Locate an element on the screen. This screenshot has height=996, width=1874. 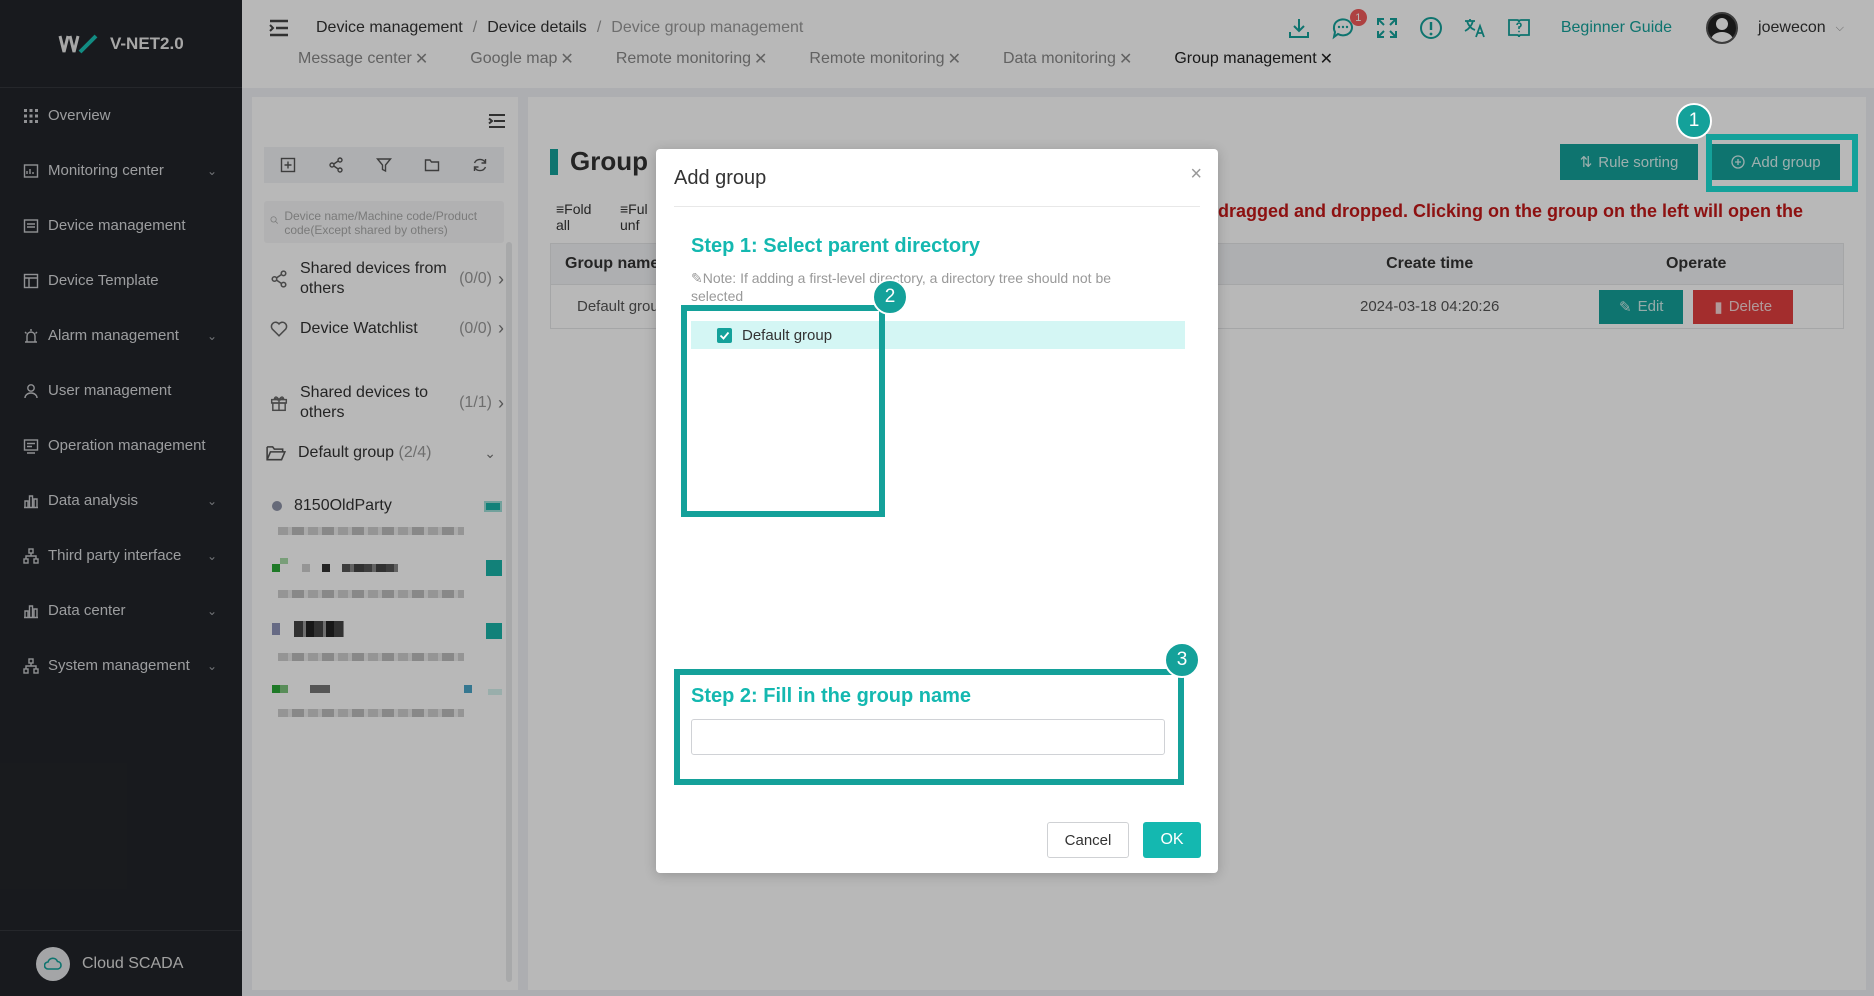
cancel-button: Cancel is located at coordinates (1088, 840).